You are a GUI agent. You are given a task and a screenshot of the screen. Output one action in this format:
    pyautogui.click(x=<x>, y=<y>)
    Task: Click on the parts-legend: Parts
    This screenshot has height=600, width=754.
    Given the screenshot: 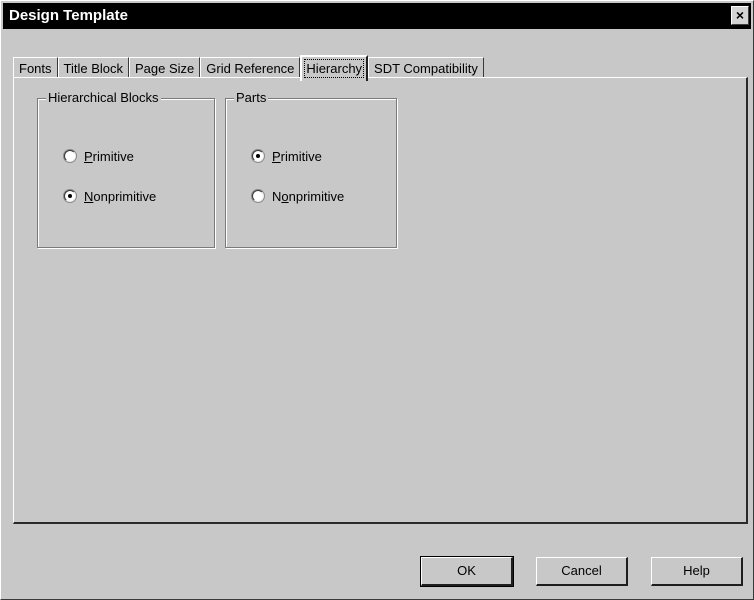 What is the action you would take?
    pyautogui.click(x=251, y=97)
    